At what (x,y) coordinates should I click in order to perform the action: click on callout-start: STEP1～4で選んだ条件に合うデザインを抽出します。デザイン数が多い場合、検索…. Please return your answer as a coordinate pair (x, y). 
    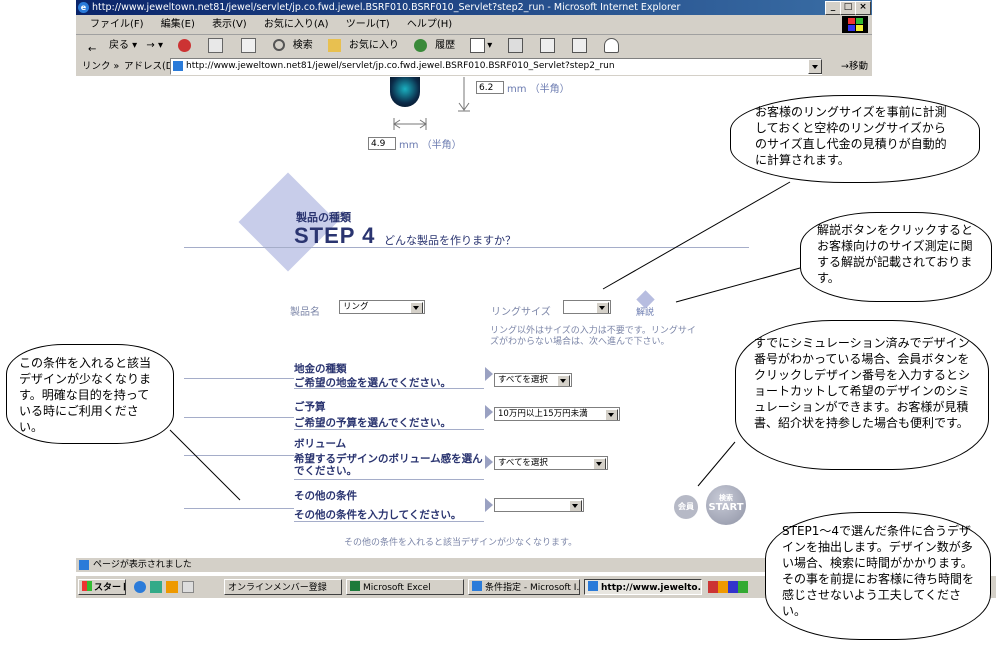
    Looking at the image, I should click on (878, 576).